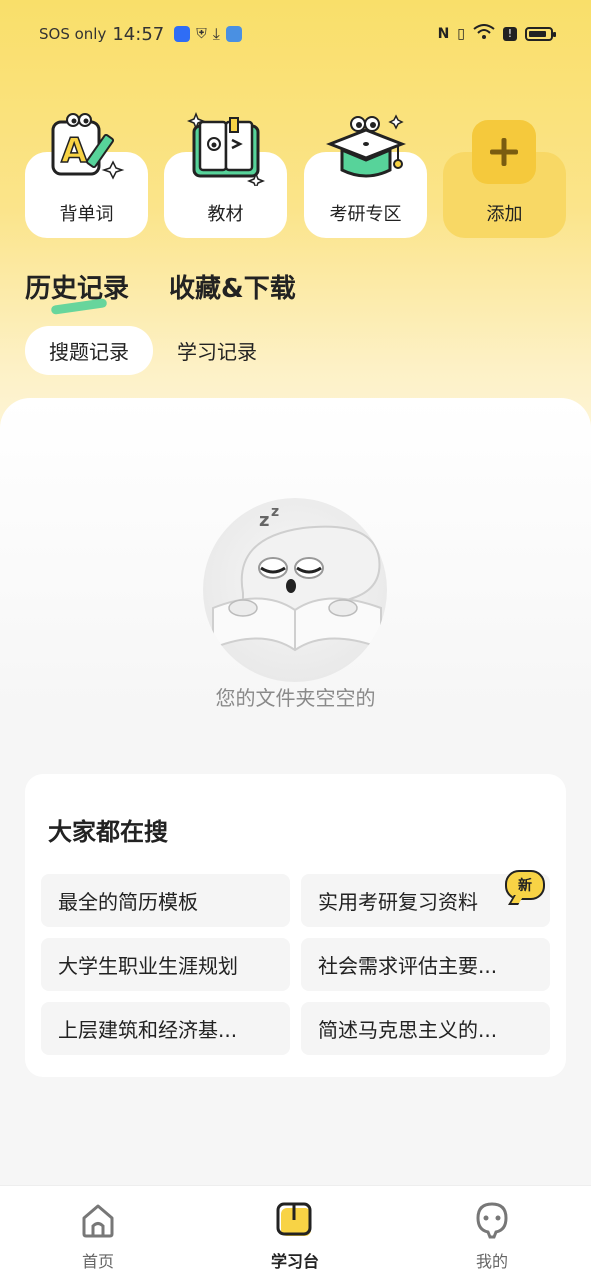 This screenshot has height=1281, width=591. Describe the element at coordinates (216, 33) in the screenshot. I see `download-icon: ⤓` at that location.